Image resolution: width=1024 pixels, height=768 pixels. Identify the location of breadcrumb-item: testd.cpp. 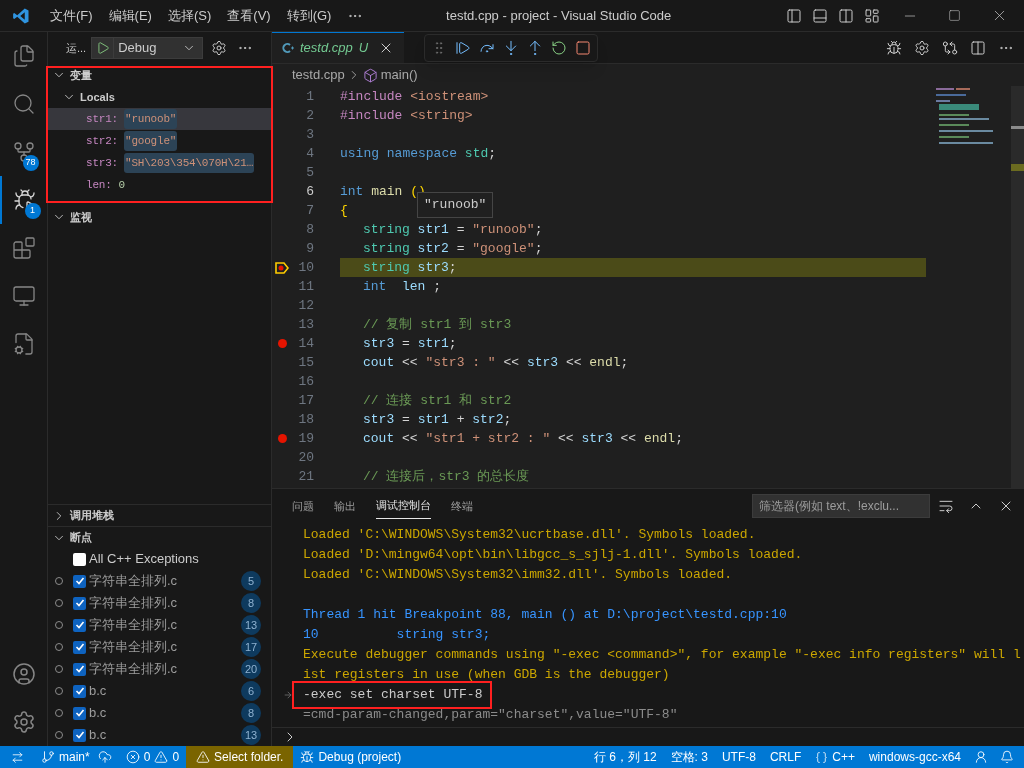
(318, 75).